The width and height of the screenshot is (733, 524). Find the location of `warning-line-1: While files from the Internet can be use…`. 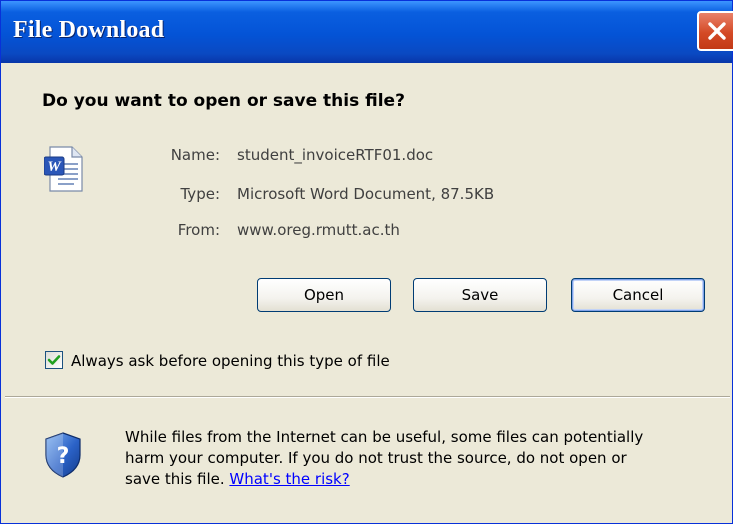

warning-line-1: While files from the Internet can be use… is located at coordinates (384, 437).